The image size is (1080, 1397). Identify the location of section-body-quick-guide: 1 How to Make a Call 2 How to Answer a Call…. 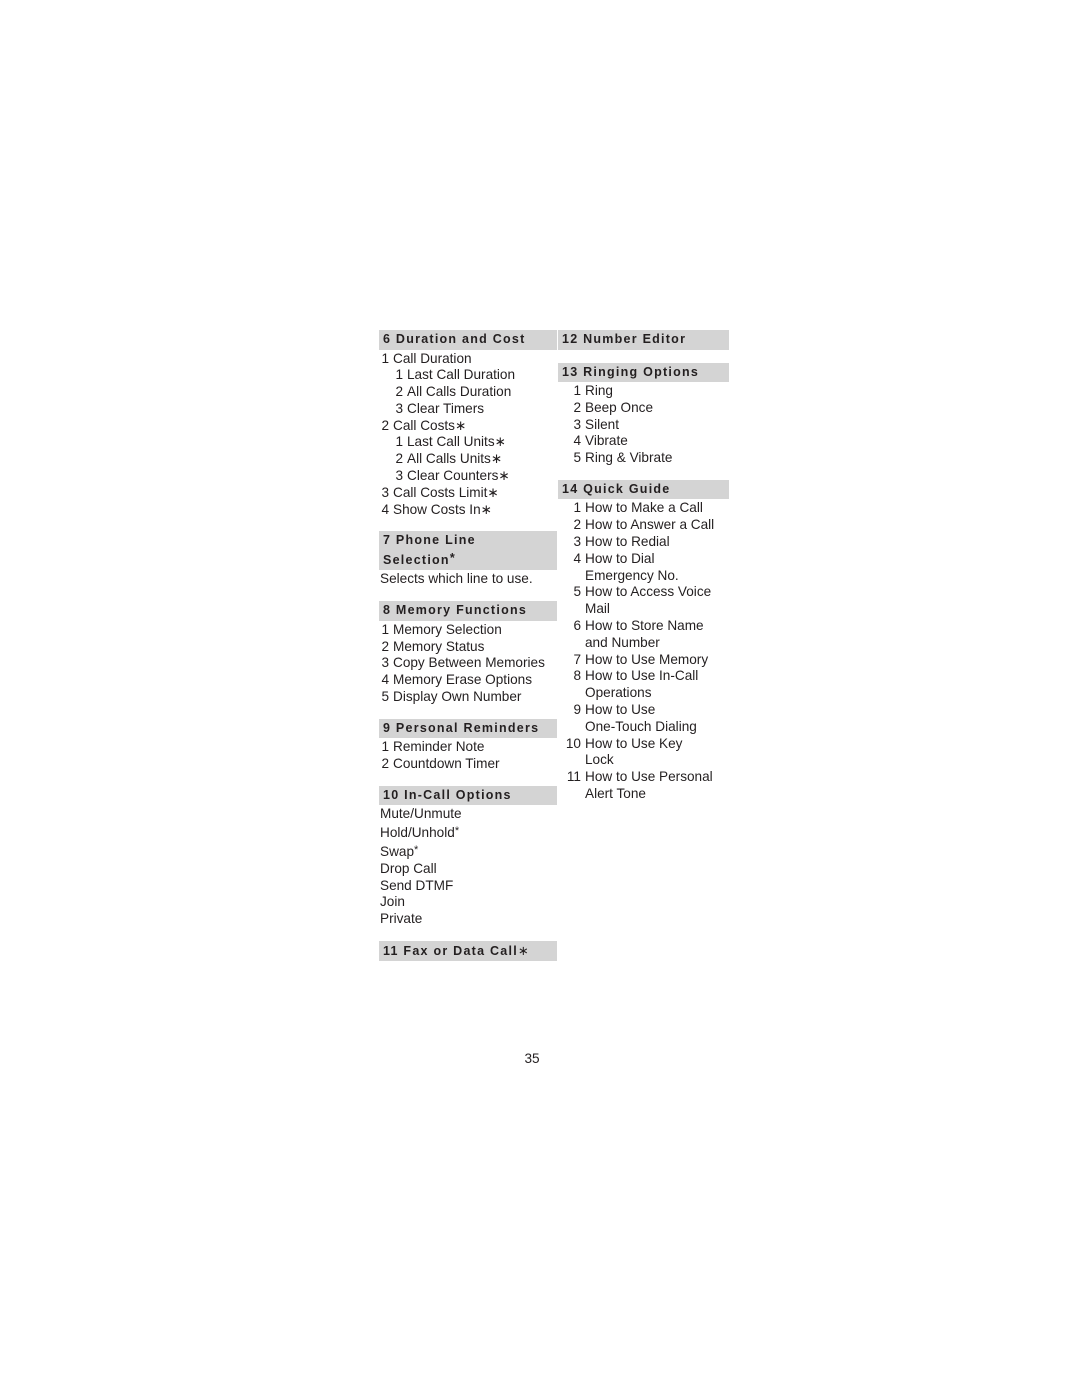
(643, 651).